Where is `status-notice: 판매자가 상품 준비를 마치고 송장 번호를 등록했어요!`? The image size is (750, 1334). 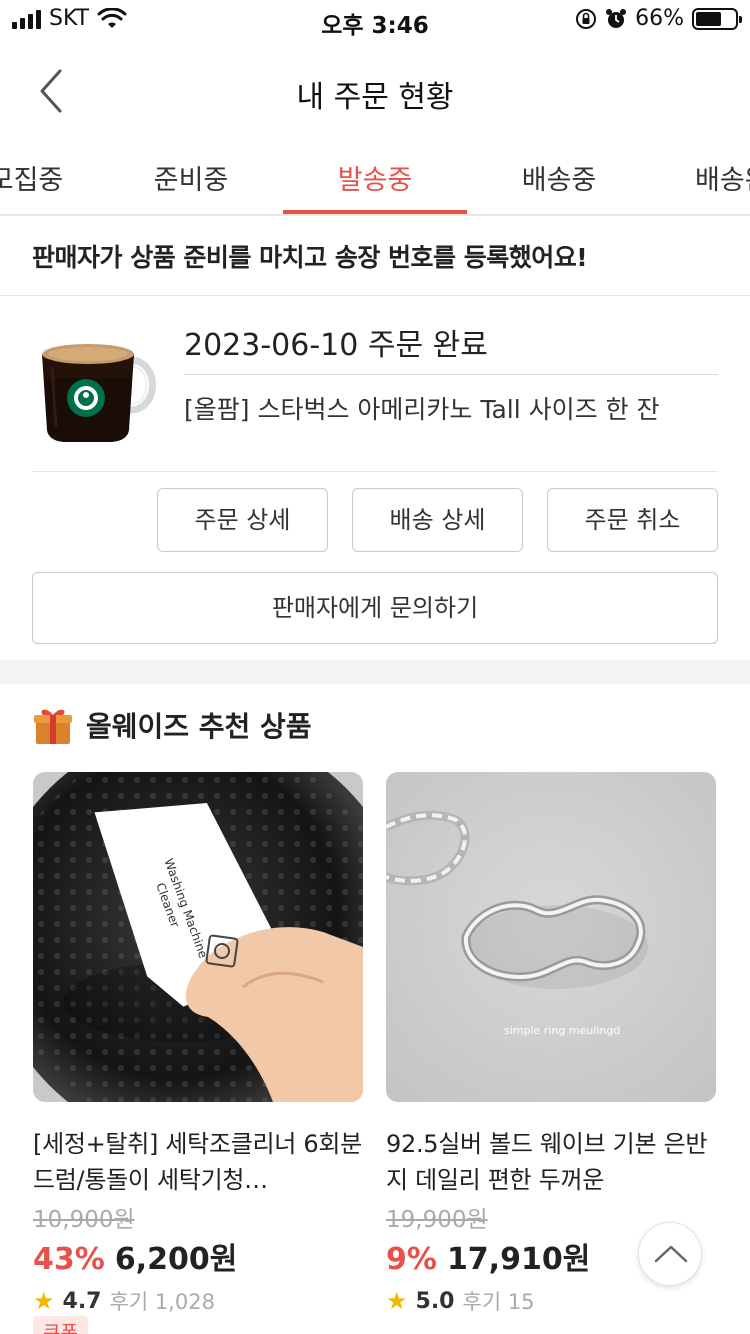 status-notice: 판매자가 상품 준비를 마치고 송장 번호를 등록했어요! is located at coordinates (375, 256).